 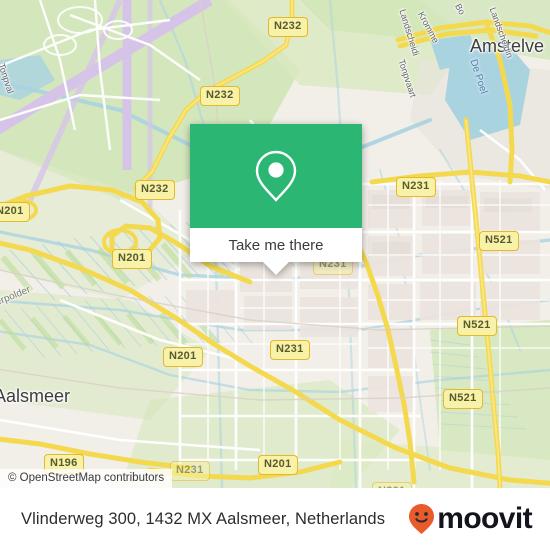 I want to click on moovit-logo: moovit, so click(x=470, y=518).